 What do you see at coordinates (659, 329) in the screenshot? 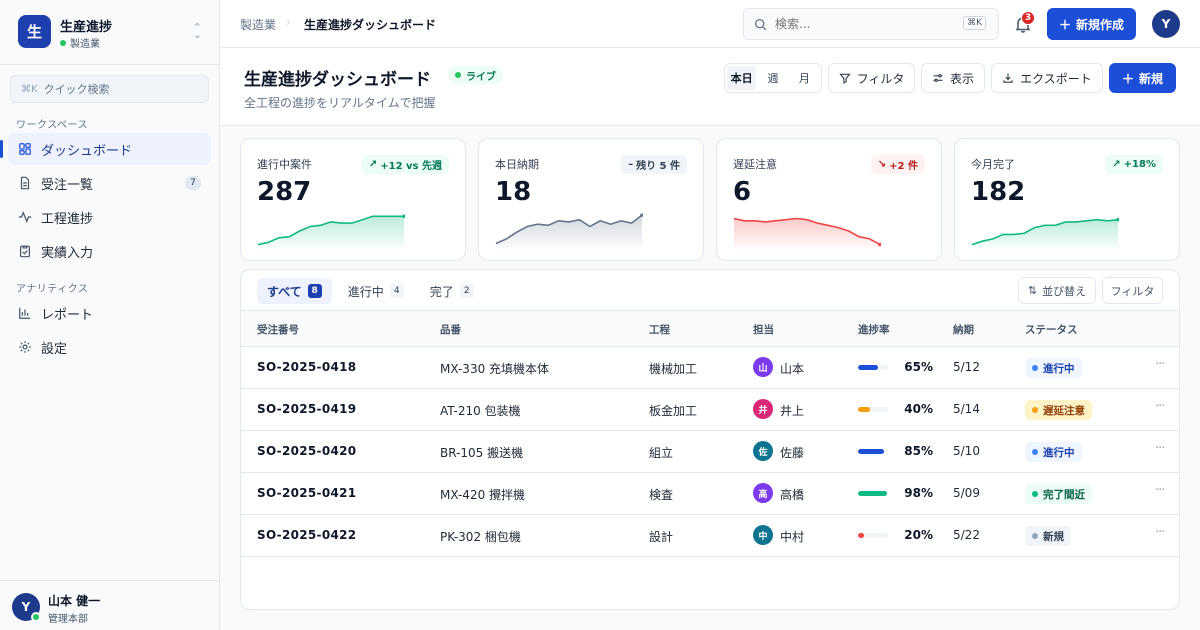
I see `column-header: 工程` at bounding box center [659, 329].